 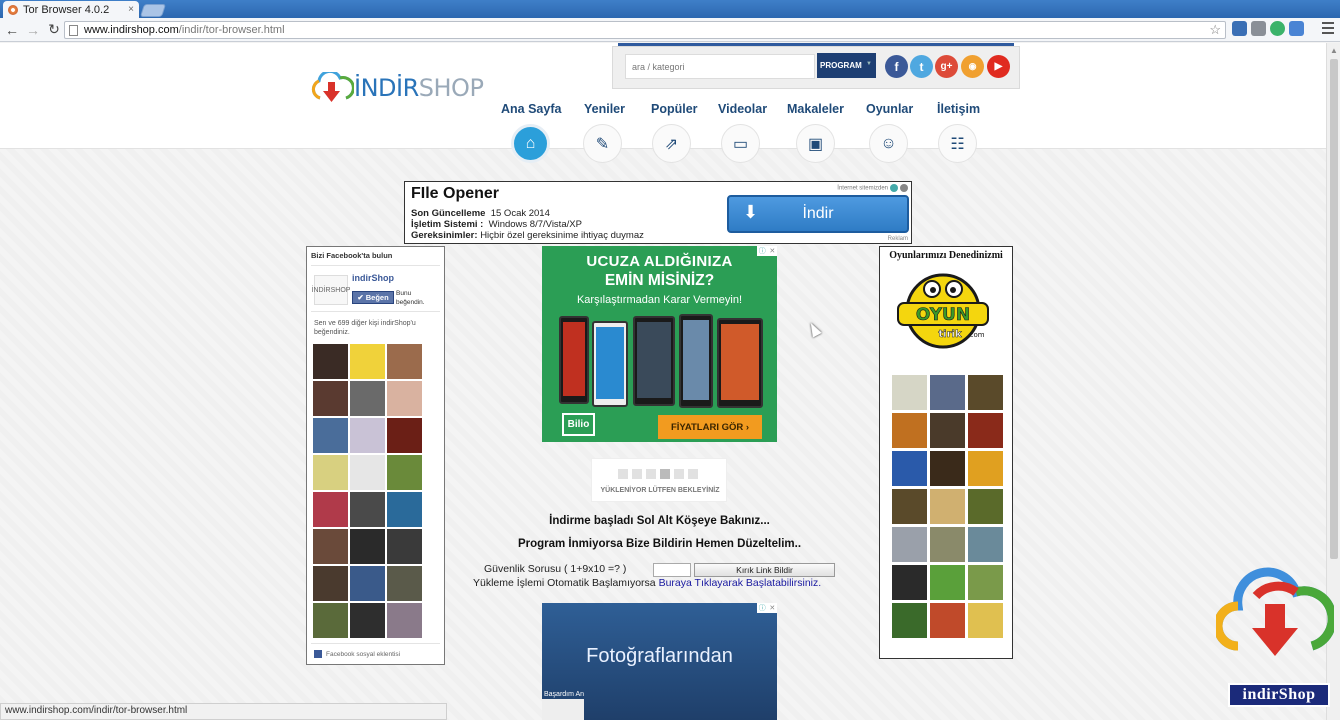 What do you see at coordinates (671, 143) in the screenshot?
I see `external-icon: ⇗` at bounding box center [671, 143].